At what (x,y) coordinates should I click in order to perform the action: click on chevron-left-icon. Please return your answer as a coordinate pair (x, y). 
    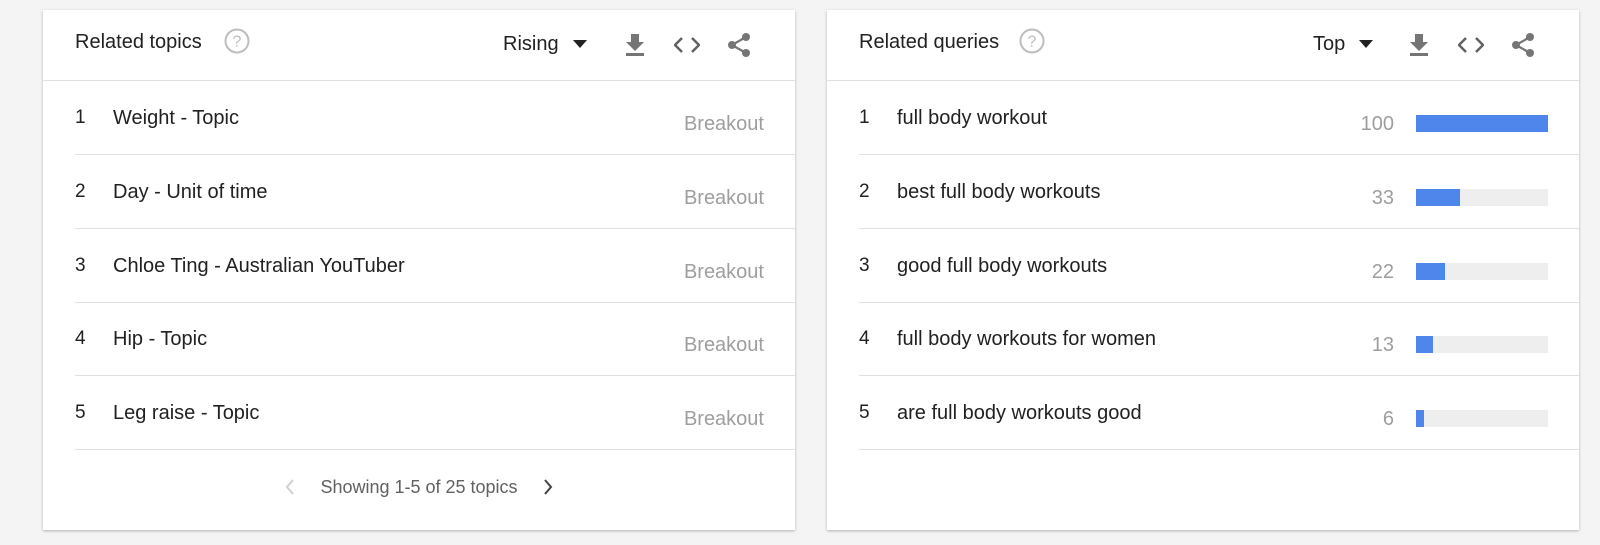
    Looking at the image, I should click on (290, 487).